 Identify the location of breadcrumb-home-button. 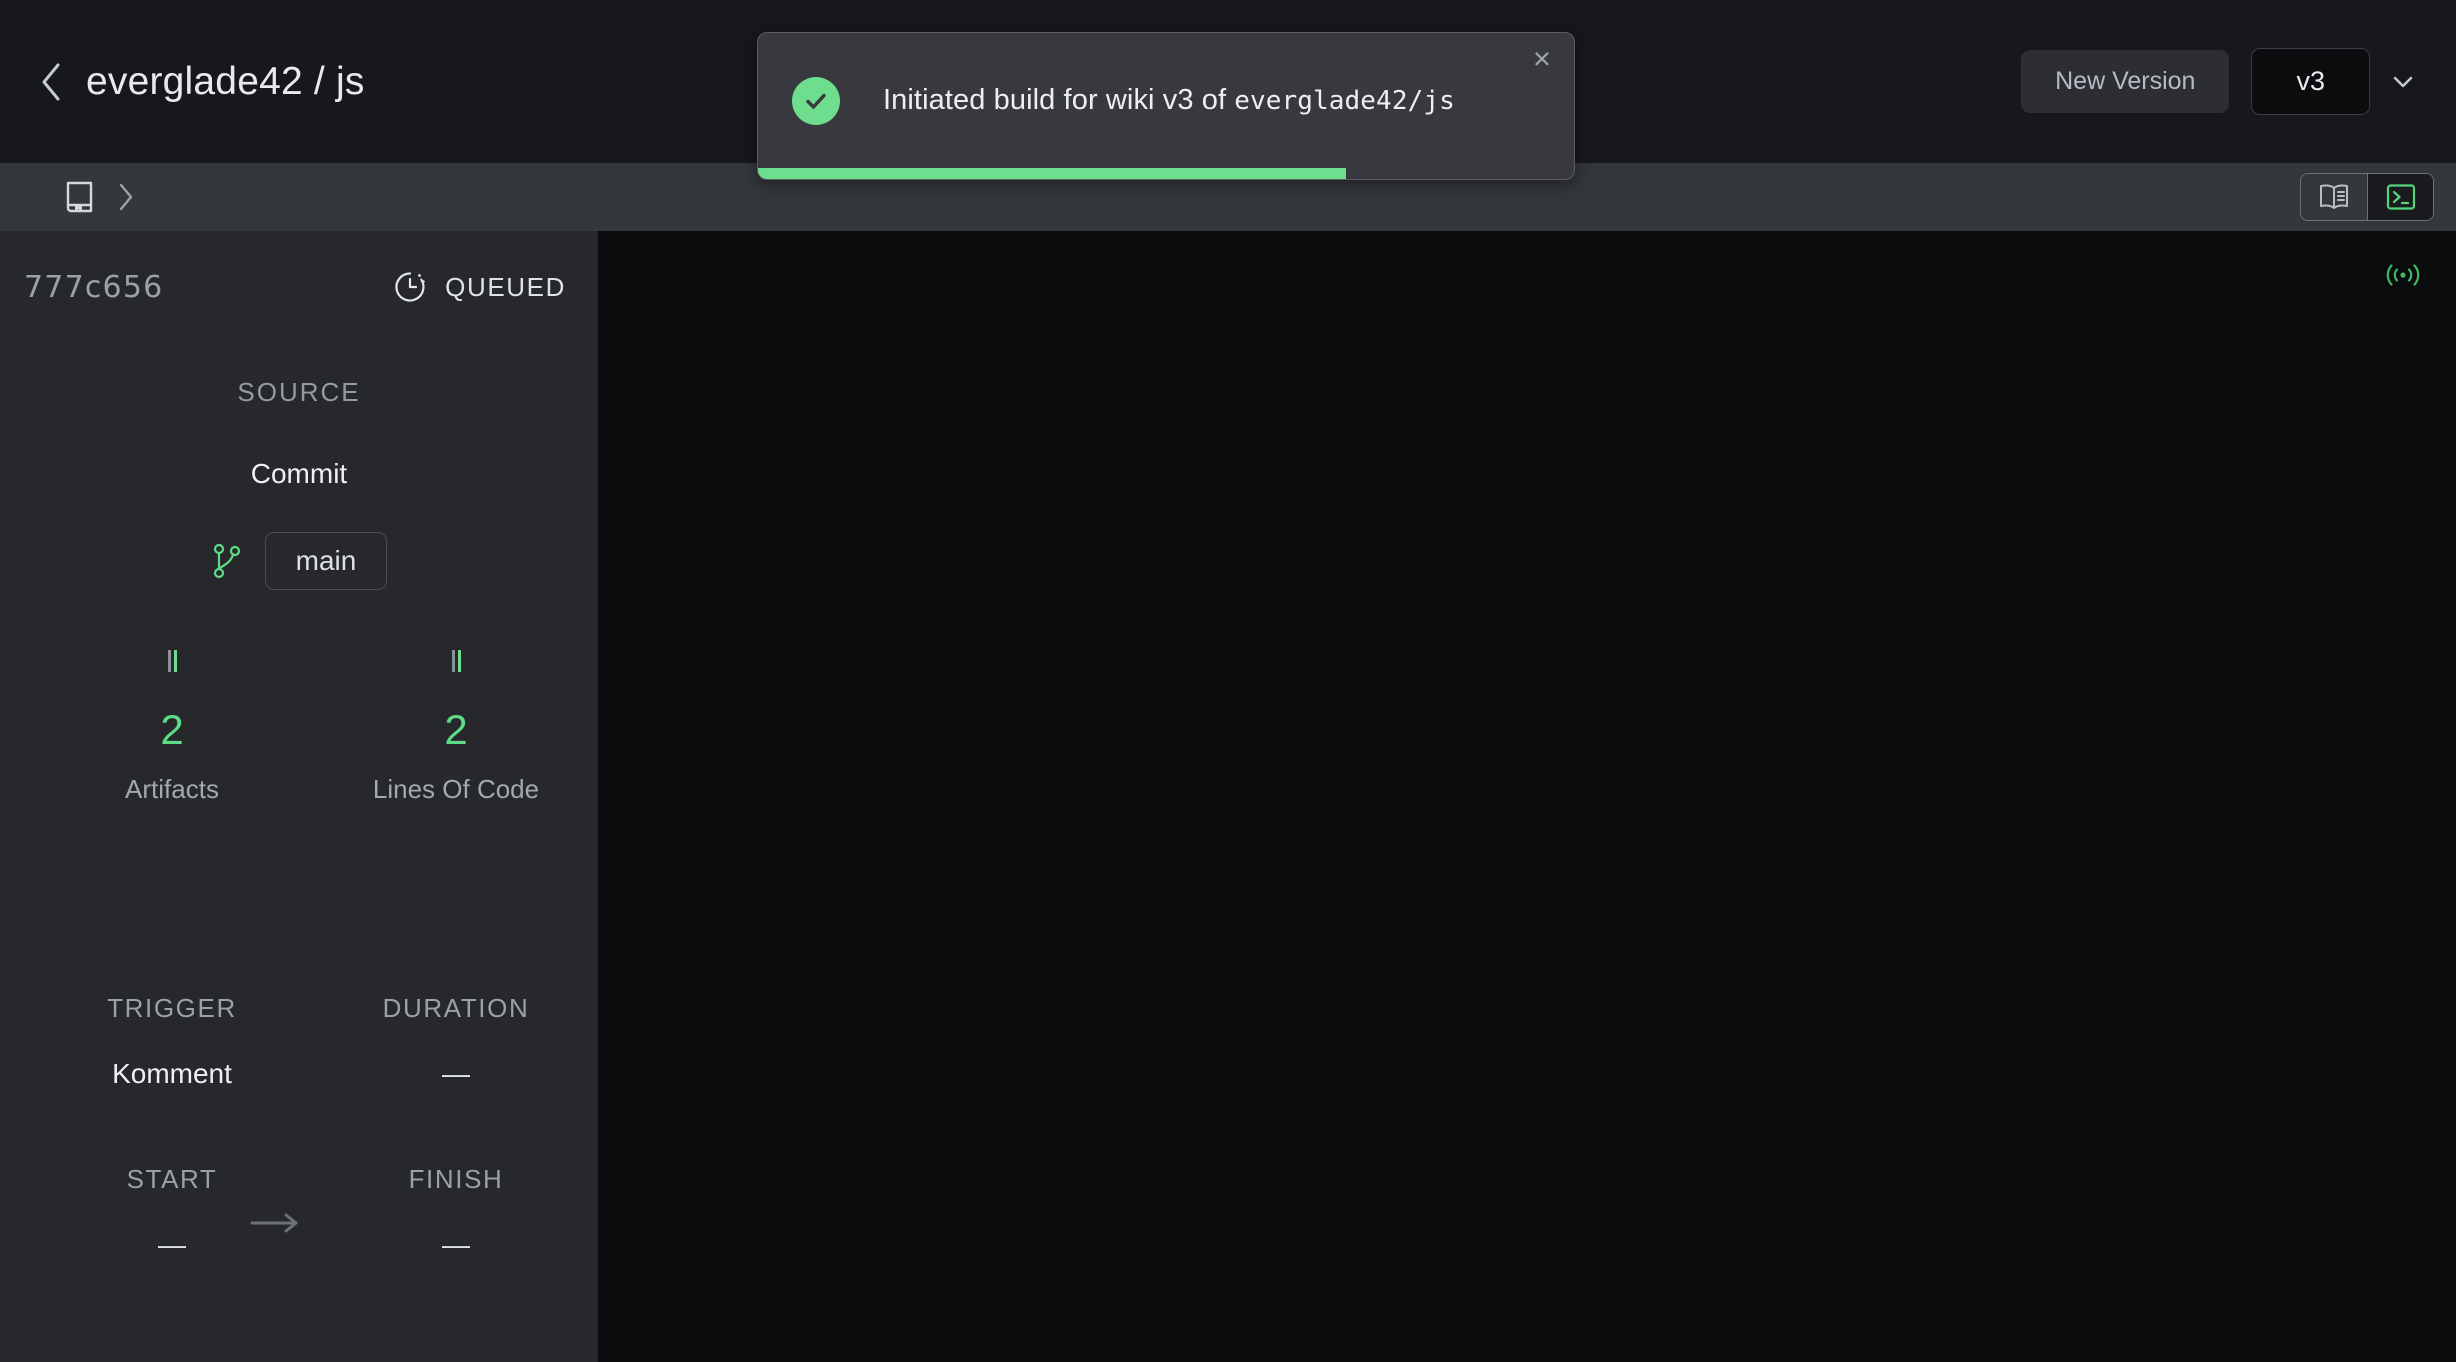
(79, 197).